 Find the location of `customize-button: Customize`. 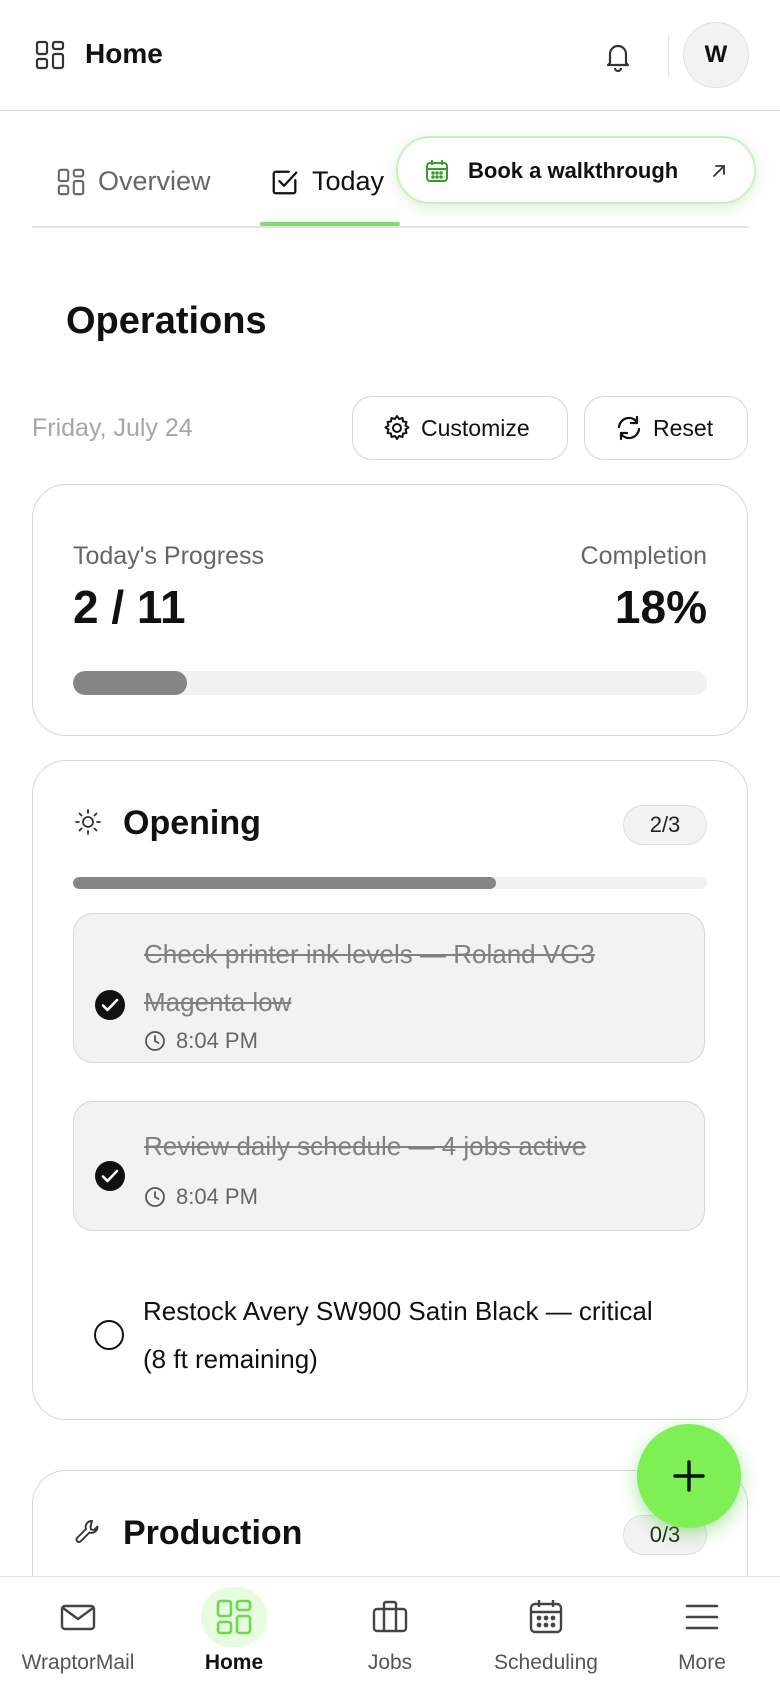

customize-button: Customize is located at coordinates (460, 428).